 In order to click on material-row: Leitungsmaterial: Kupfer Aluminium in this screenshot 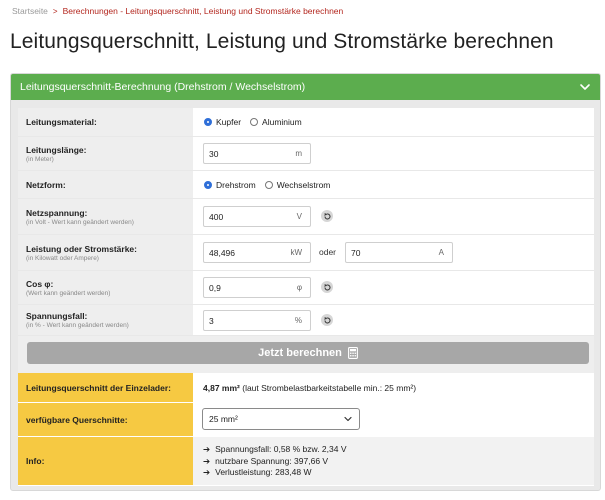, I will do `click(306, 122)`.